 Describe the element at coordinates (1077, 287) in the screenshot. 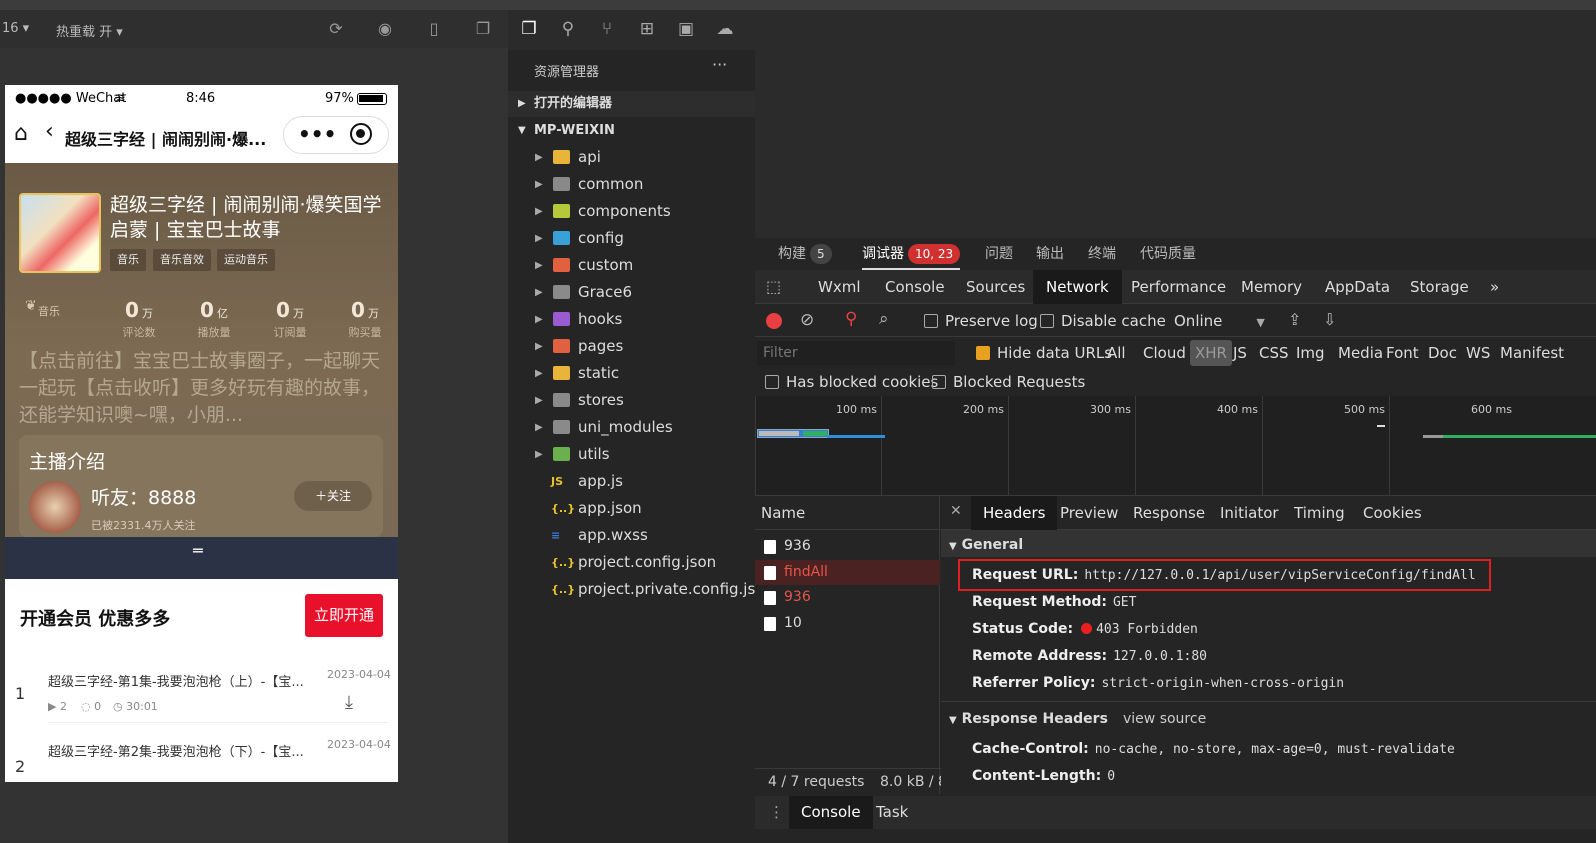

I see `tab-network: Network` at that location.